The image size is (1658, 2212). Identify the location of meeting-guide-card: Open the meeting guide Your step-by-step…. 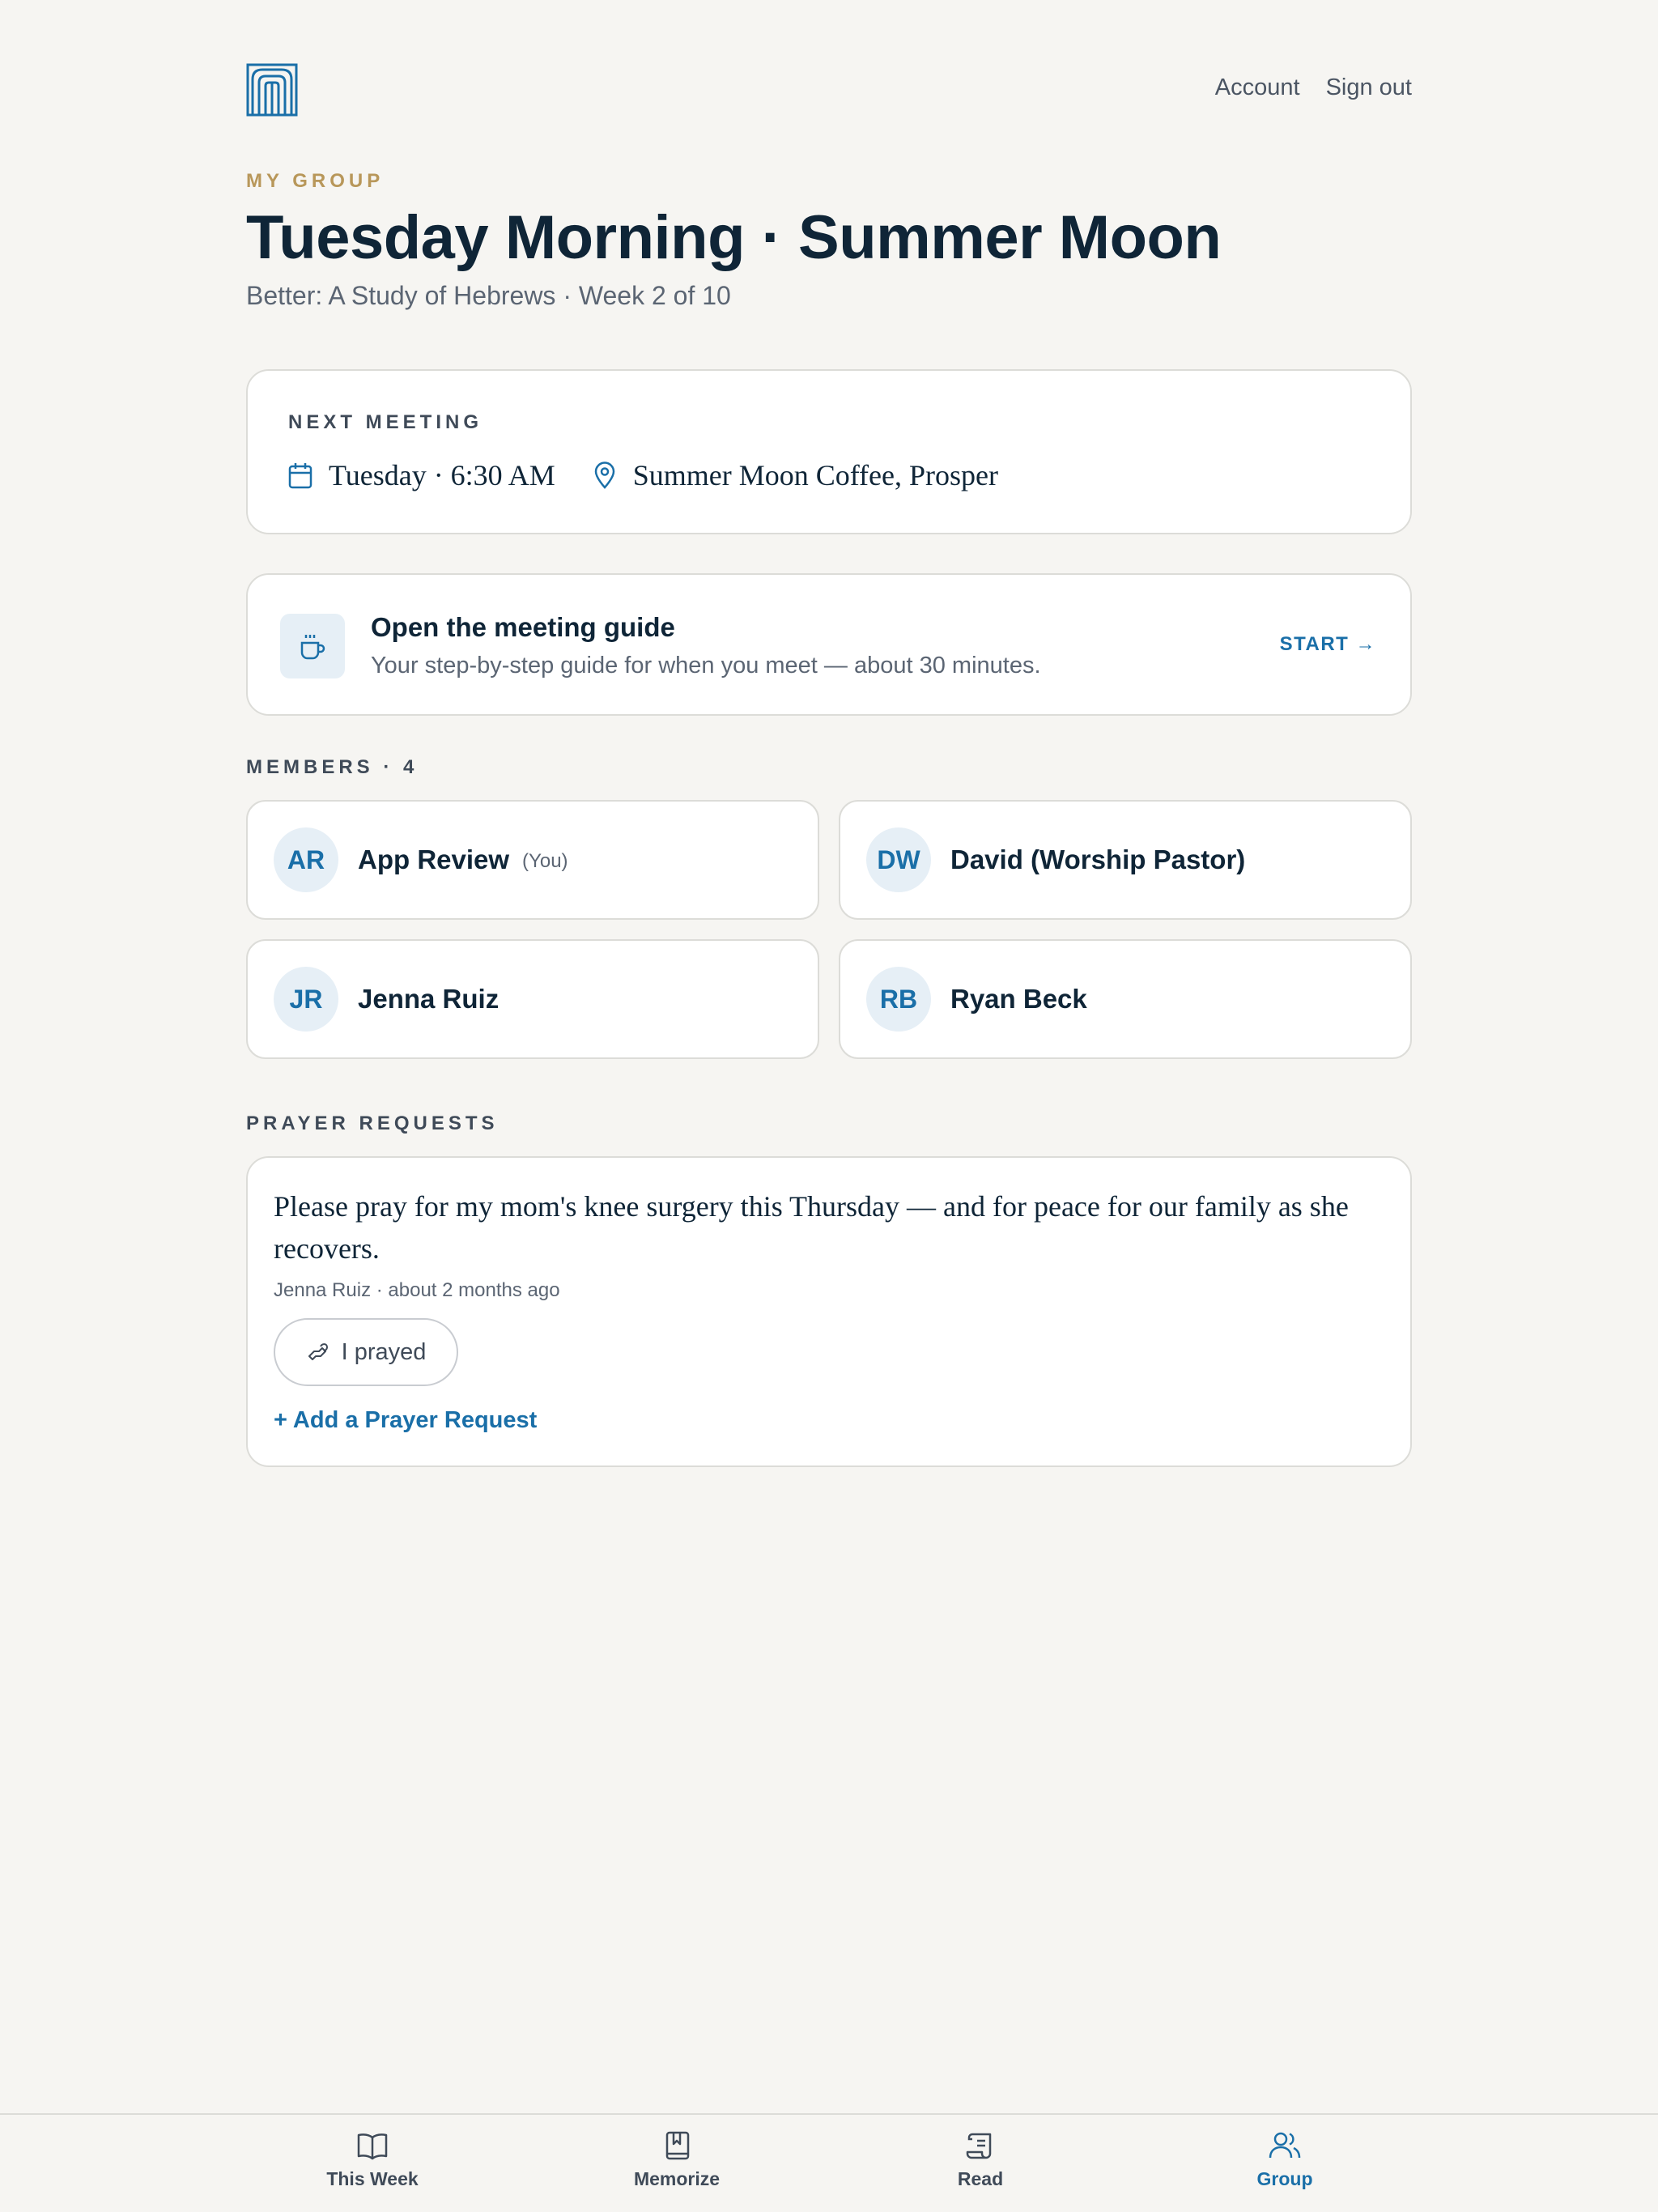
(829, 644).